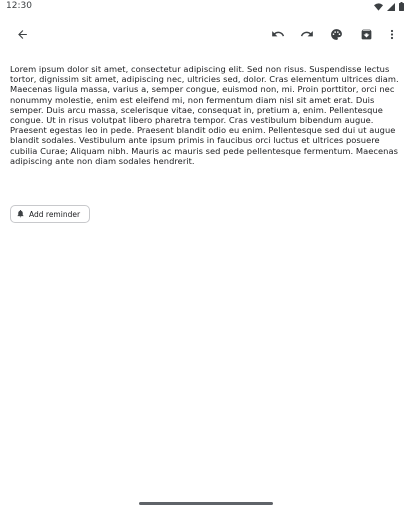 The width and height of the screenshot is (410, 512). I want to click on palette-button, so click(336, 34).